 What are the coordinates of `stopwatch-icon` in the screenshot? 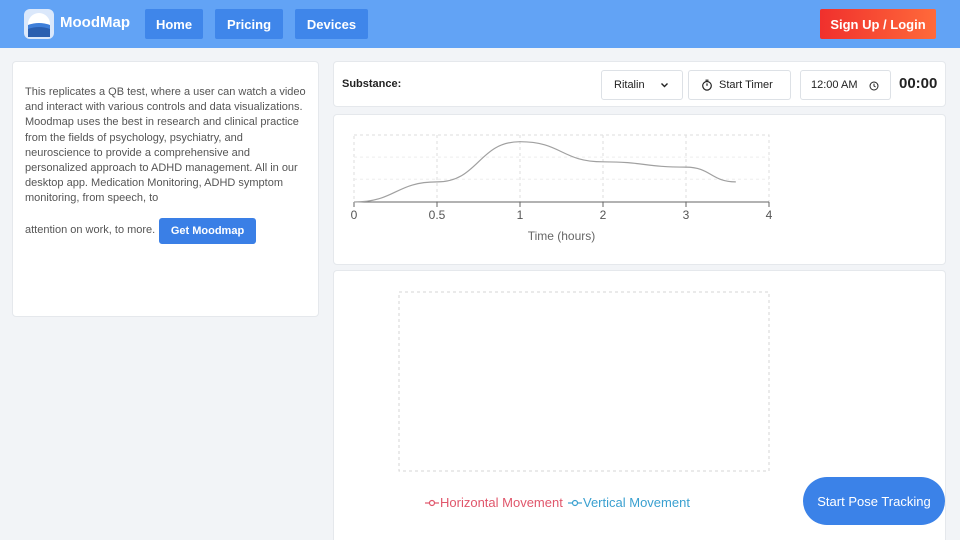 It's located at (707, 85).